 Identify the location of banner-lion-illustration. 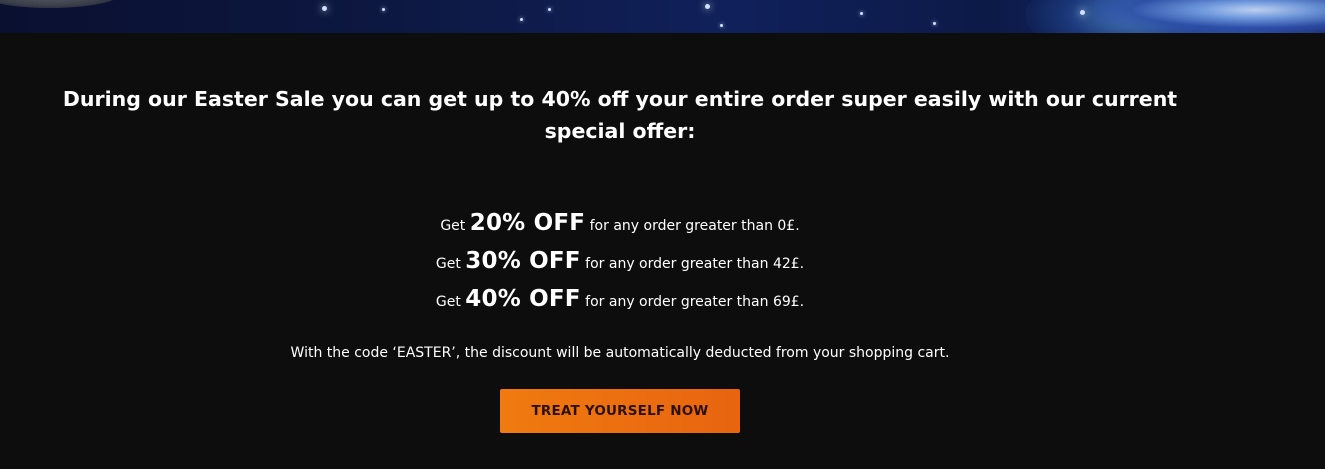
(1210, 16).